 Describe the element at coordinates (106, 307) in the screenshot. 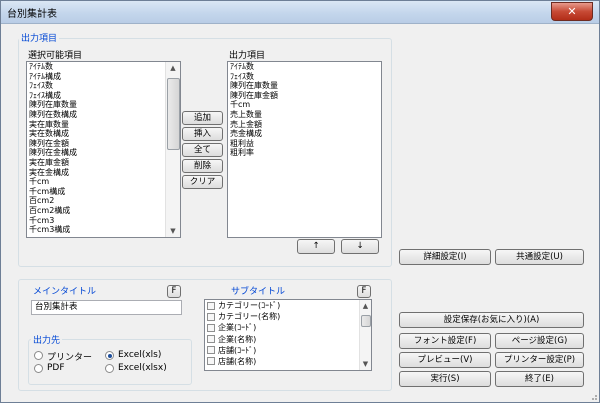

I see `main-title-input: 台別集計表` at that location.